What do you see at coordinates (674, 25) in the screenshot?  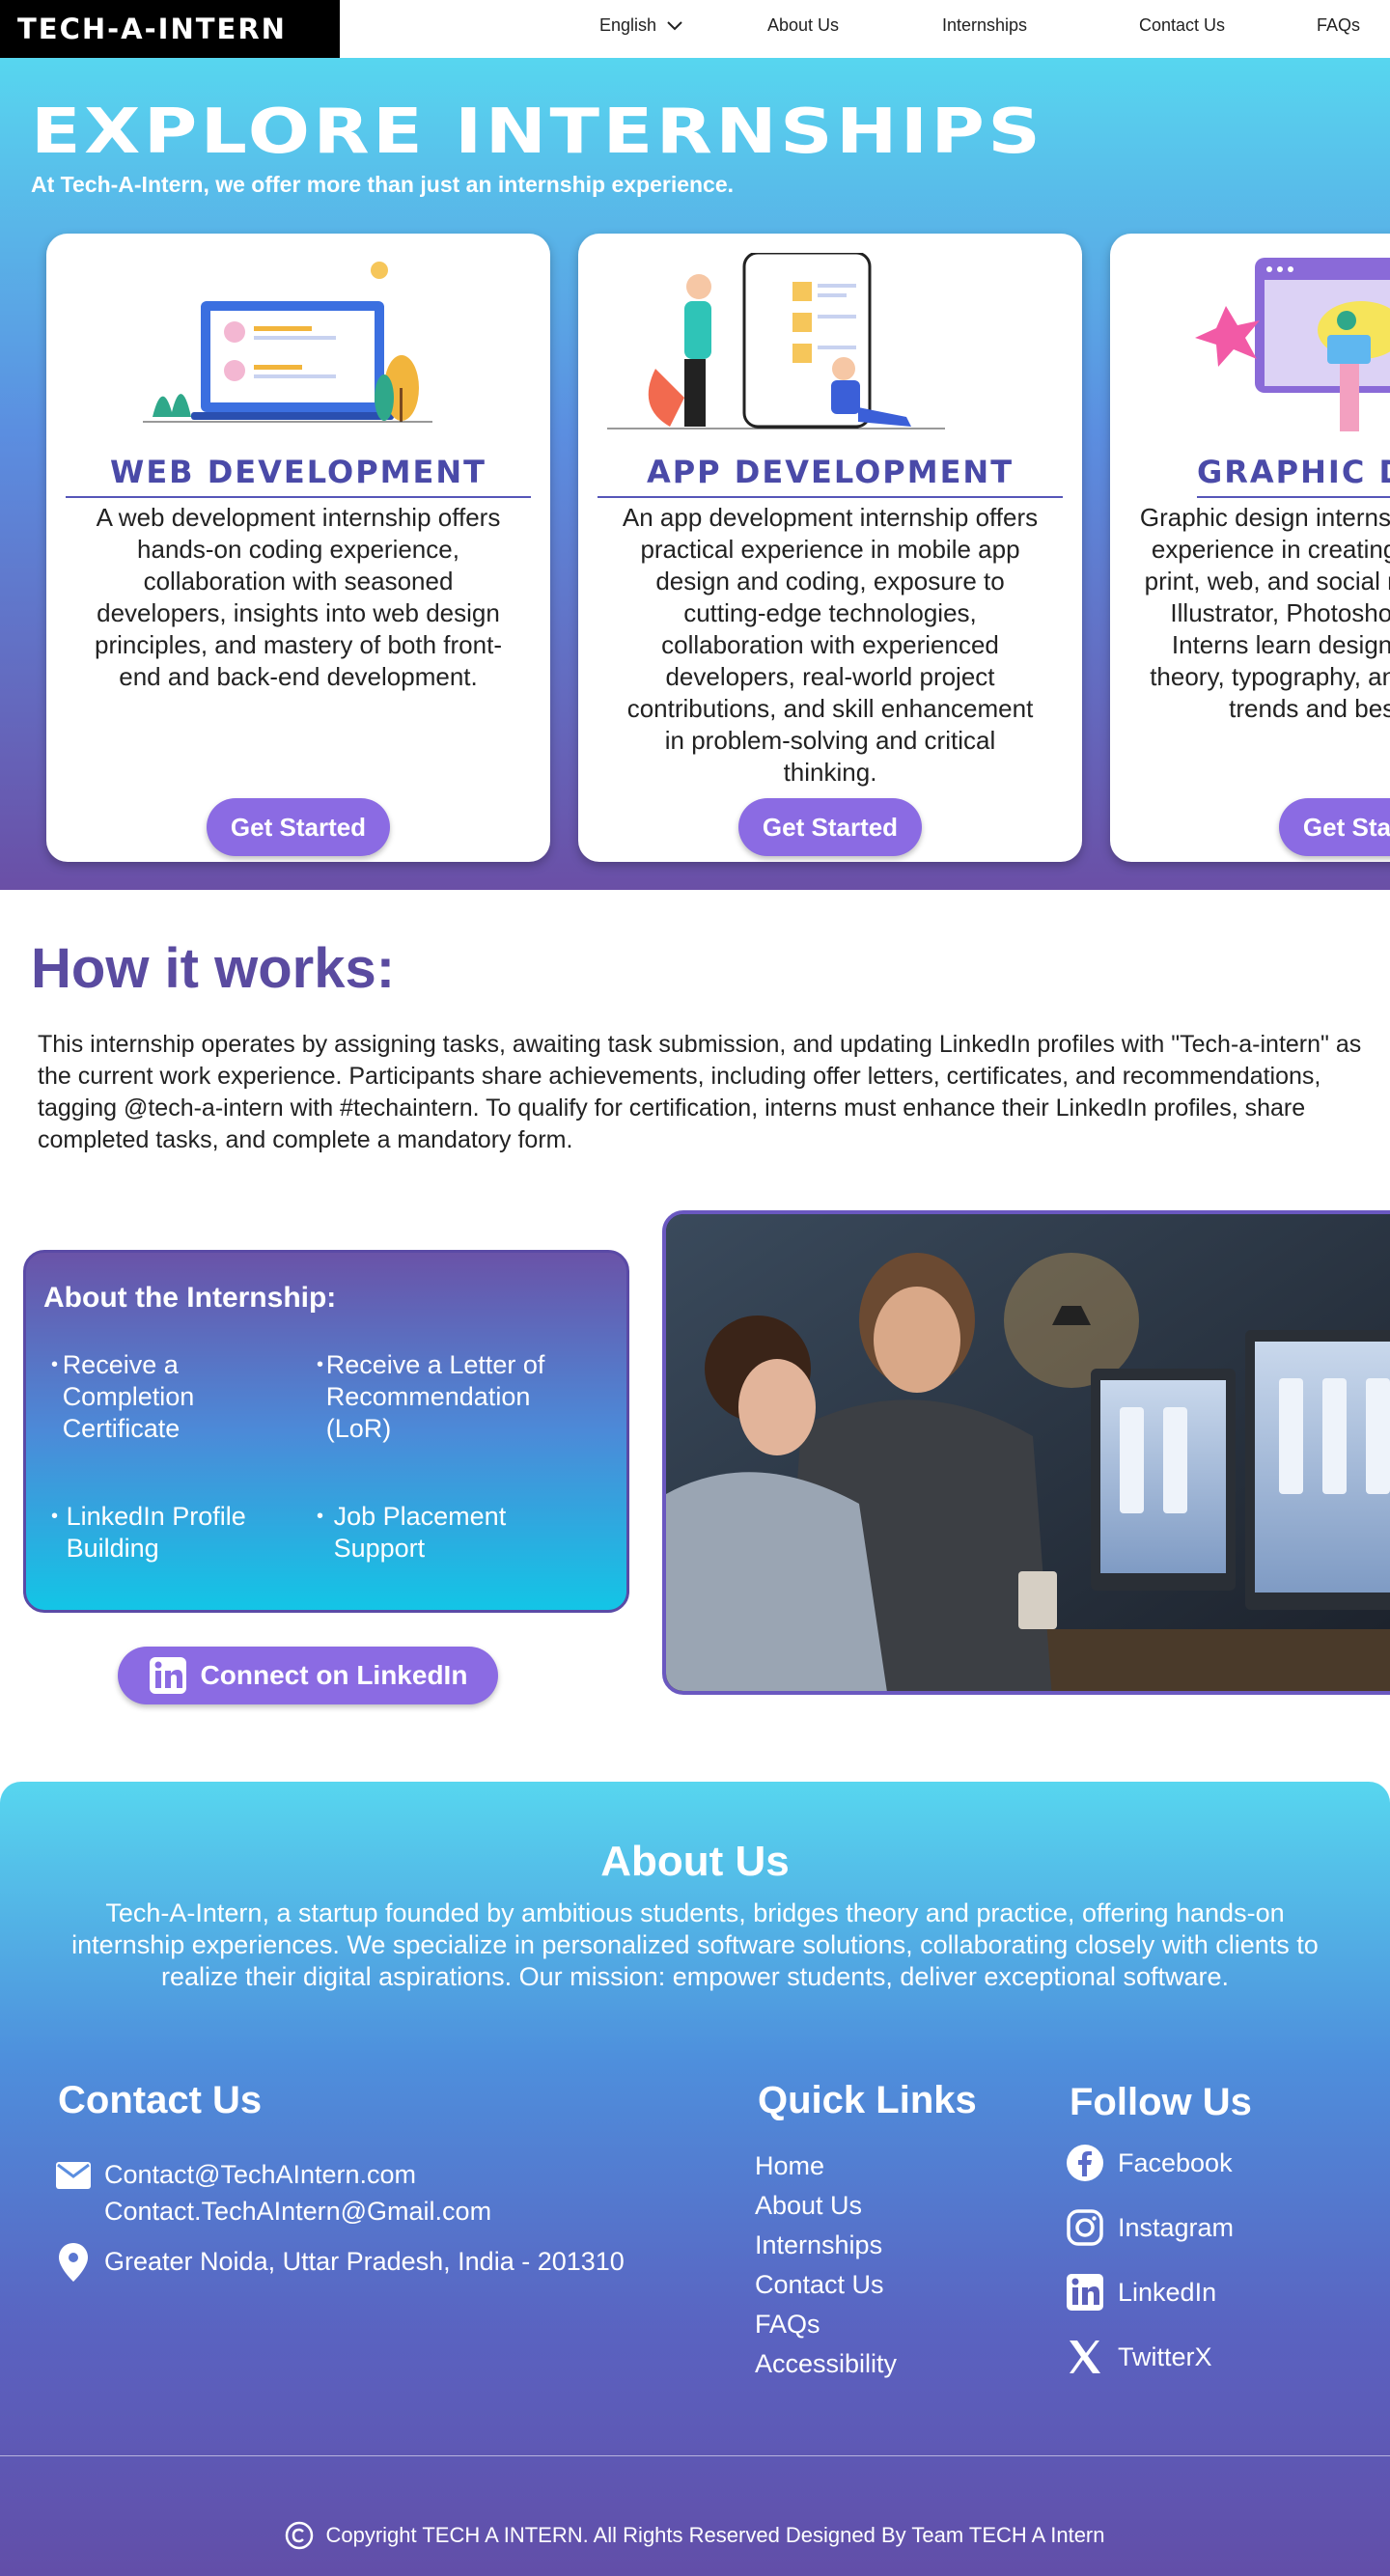 I see `chevron-down-icon` at bounding box center [674, 25].